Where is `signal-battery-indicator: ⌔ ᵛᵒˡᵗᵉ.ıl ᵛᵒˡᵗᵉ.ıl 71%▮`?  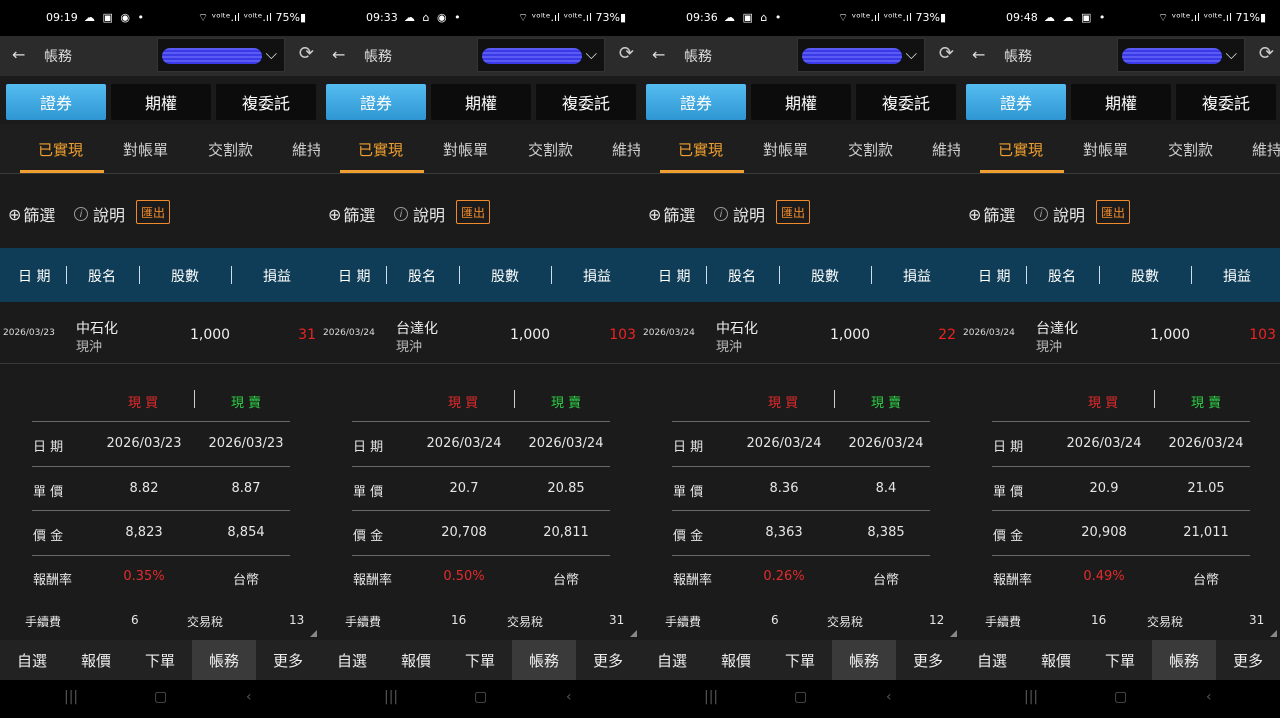 signal-battery-indicator: ⌔ ᵛᵒˡᵗᵉ.ıl ᵛᵒˡᵗᵉ.ıl 71%▮ is located at coordinates (1211, 17).